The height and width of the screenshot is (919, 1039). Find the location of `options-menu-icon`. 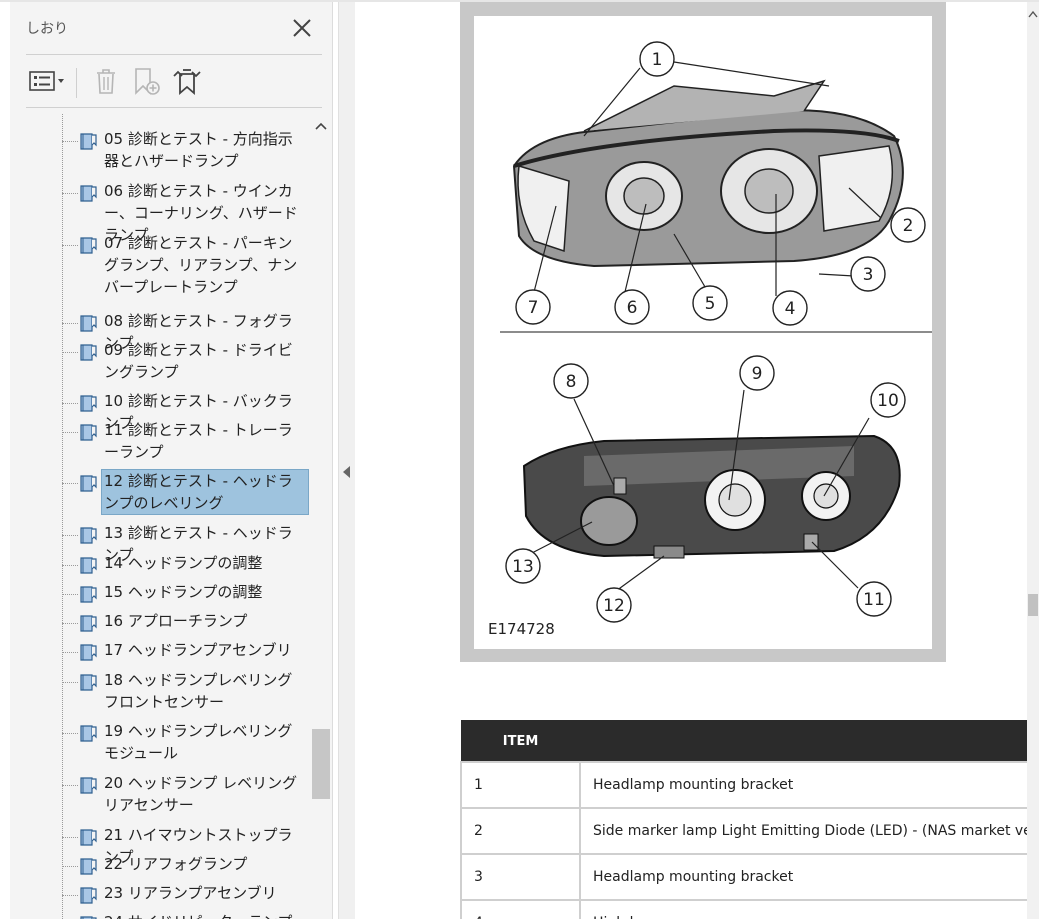

options-menu-icon is located at coordinates (46, 81).